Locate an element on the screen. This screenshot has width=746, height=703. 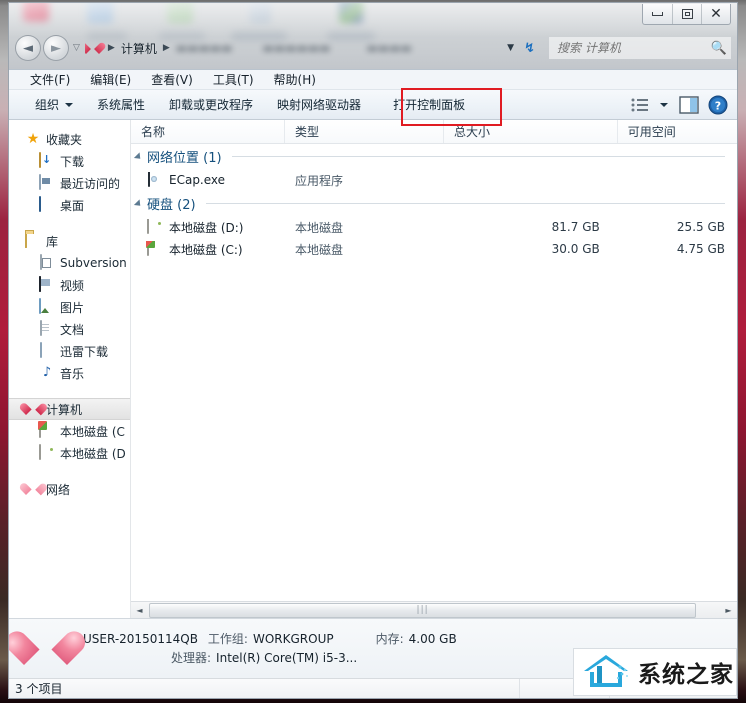
group-header-label: 网络位置 (1) is located at coordinates (184, 158).